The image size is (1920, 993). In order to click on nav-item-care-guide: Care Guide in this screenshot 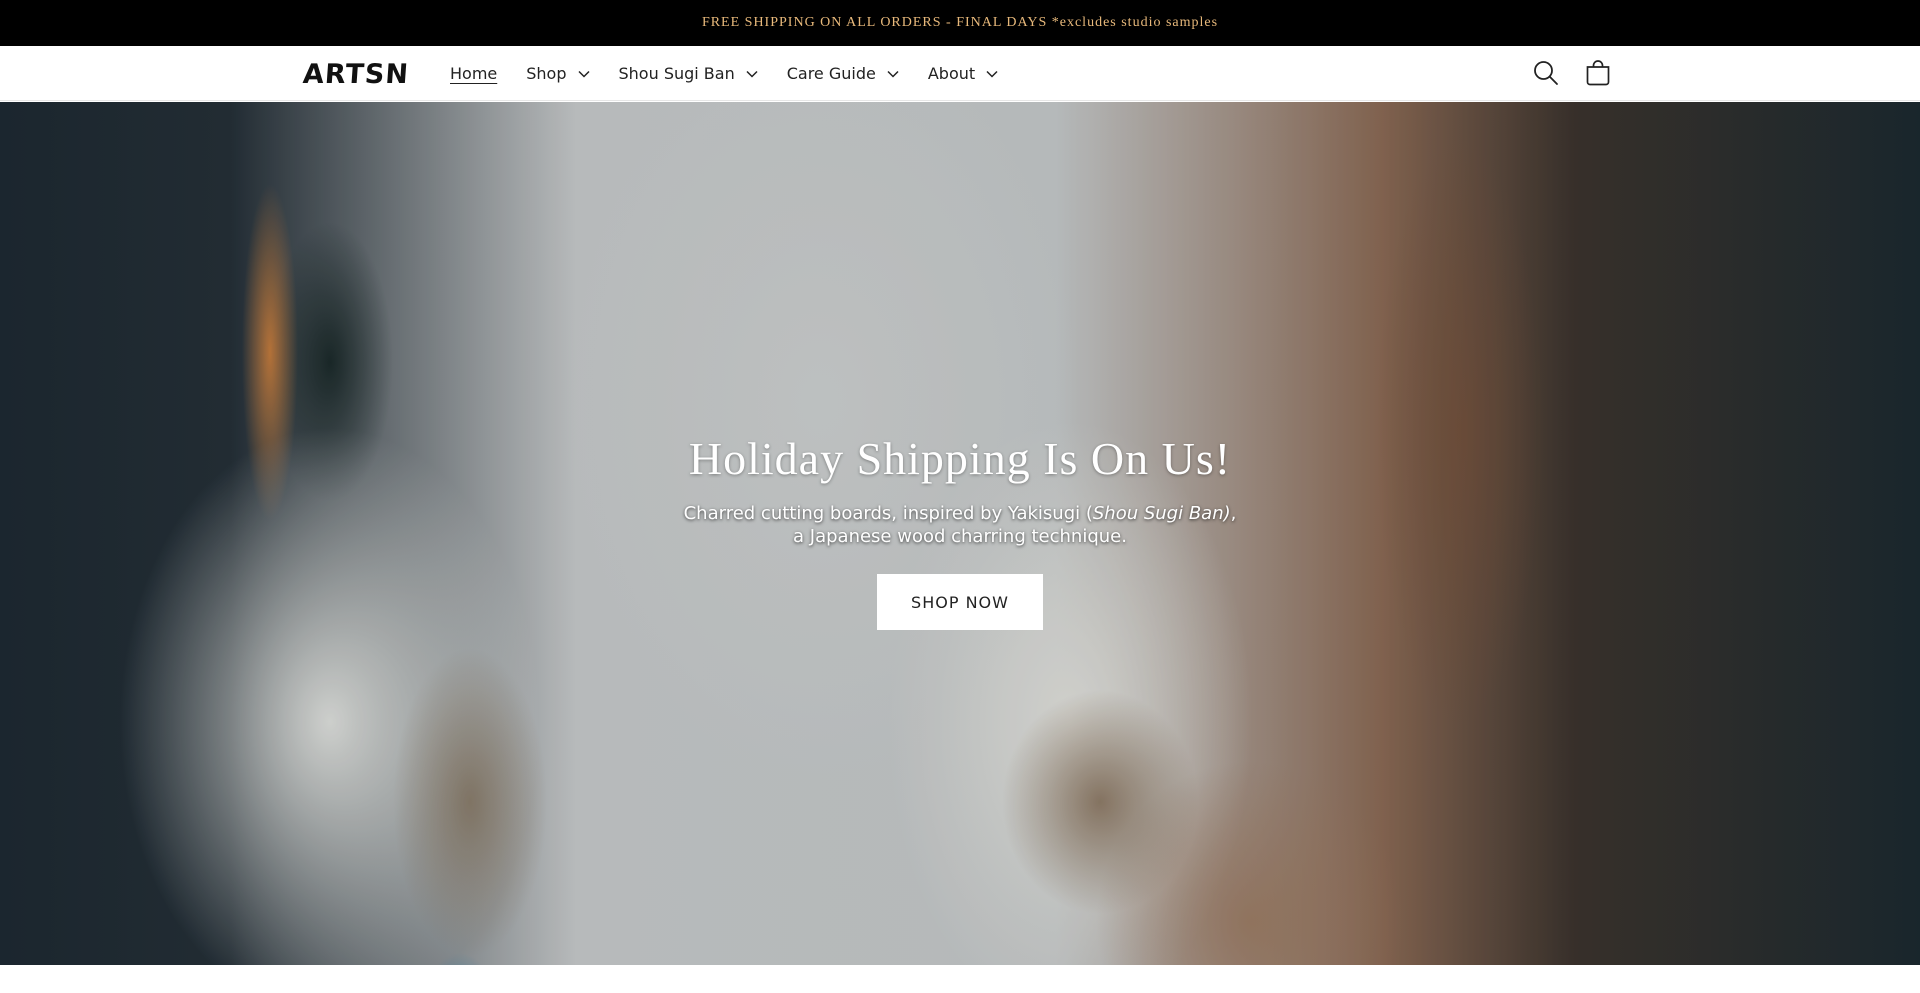, I will do `click(843, 73)`.